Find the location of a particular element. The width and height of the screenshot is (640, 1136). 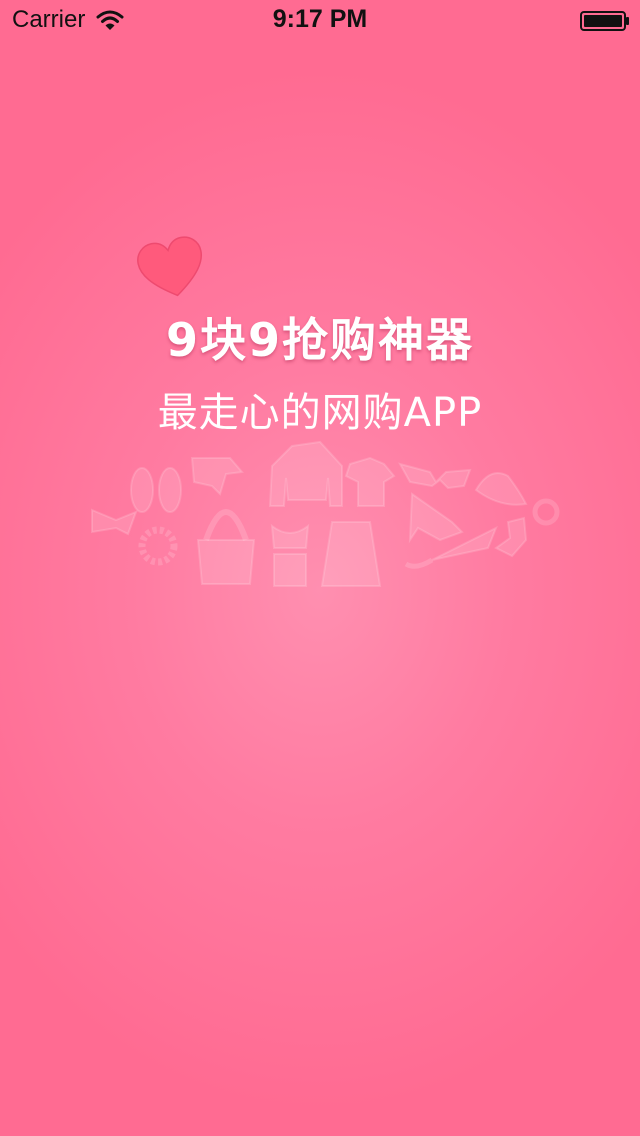

bow-tie-icon is located at coordinates (114, 522).